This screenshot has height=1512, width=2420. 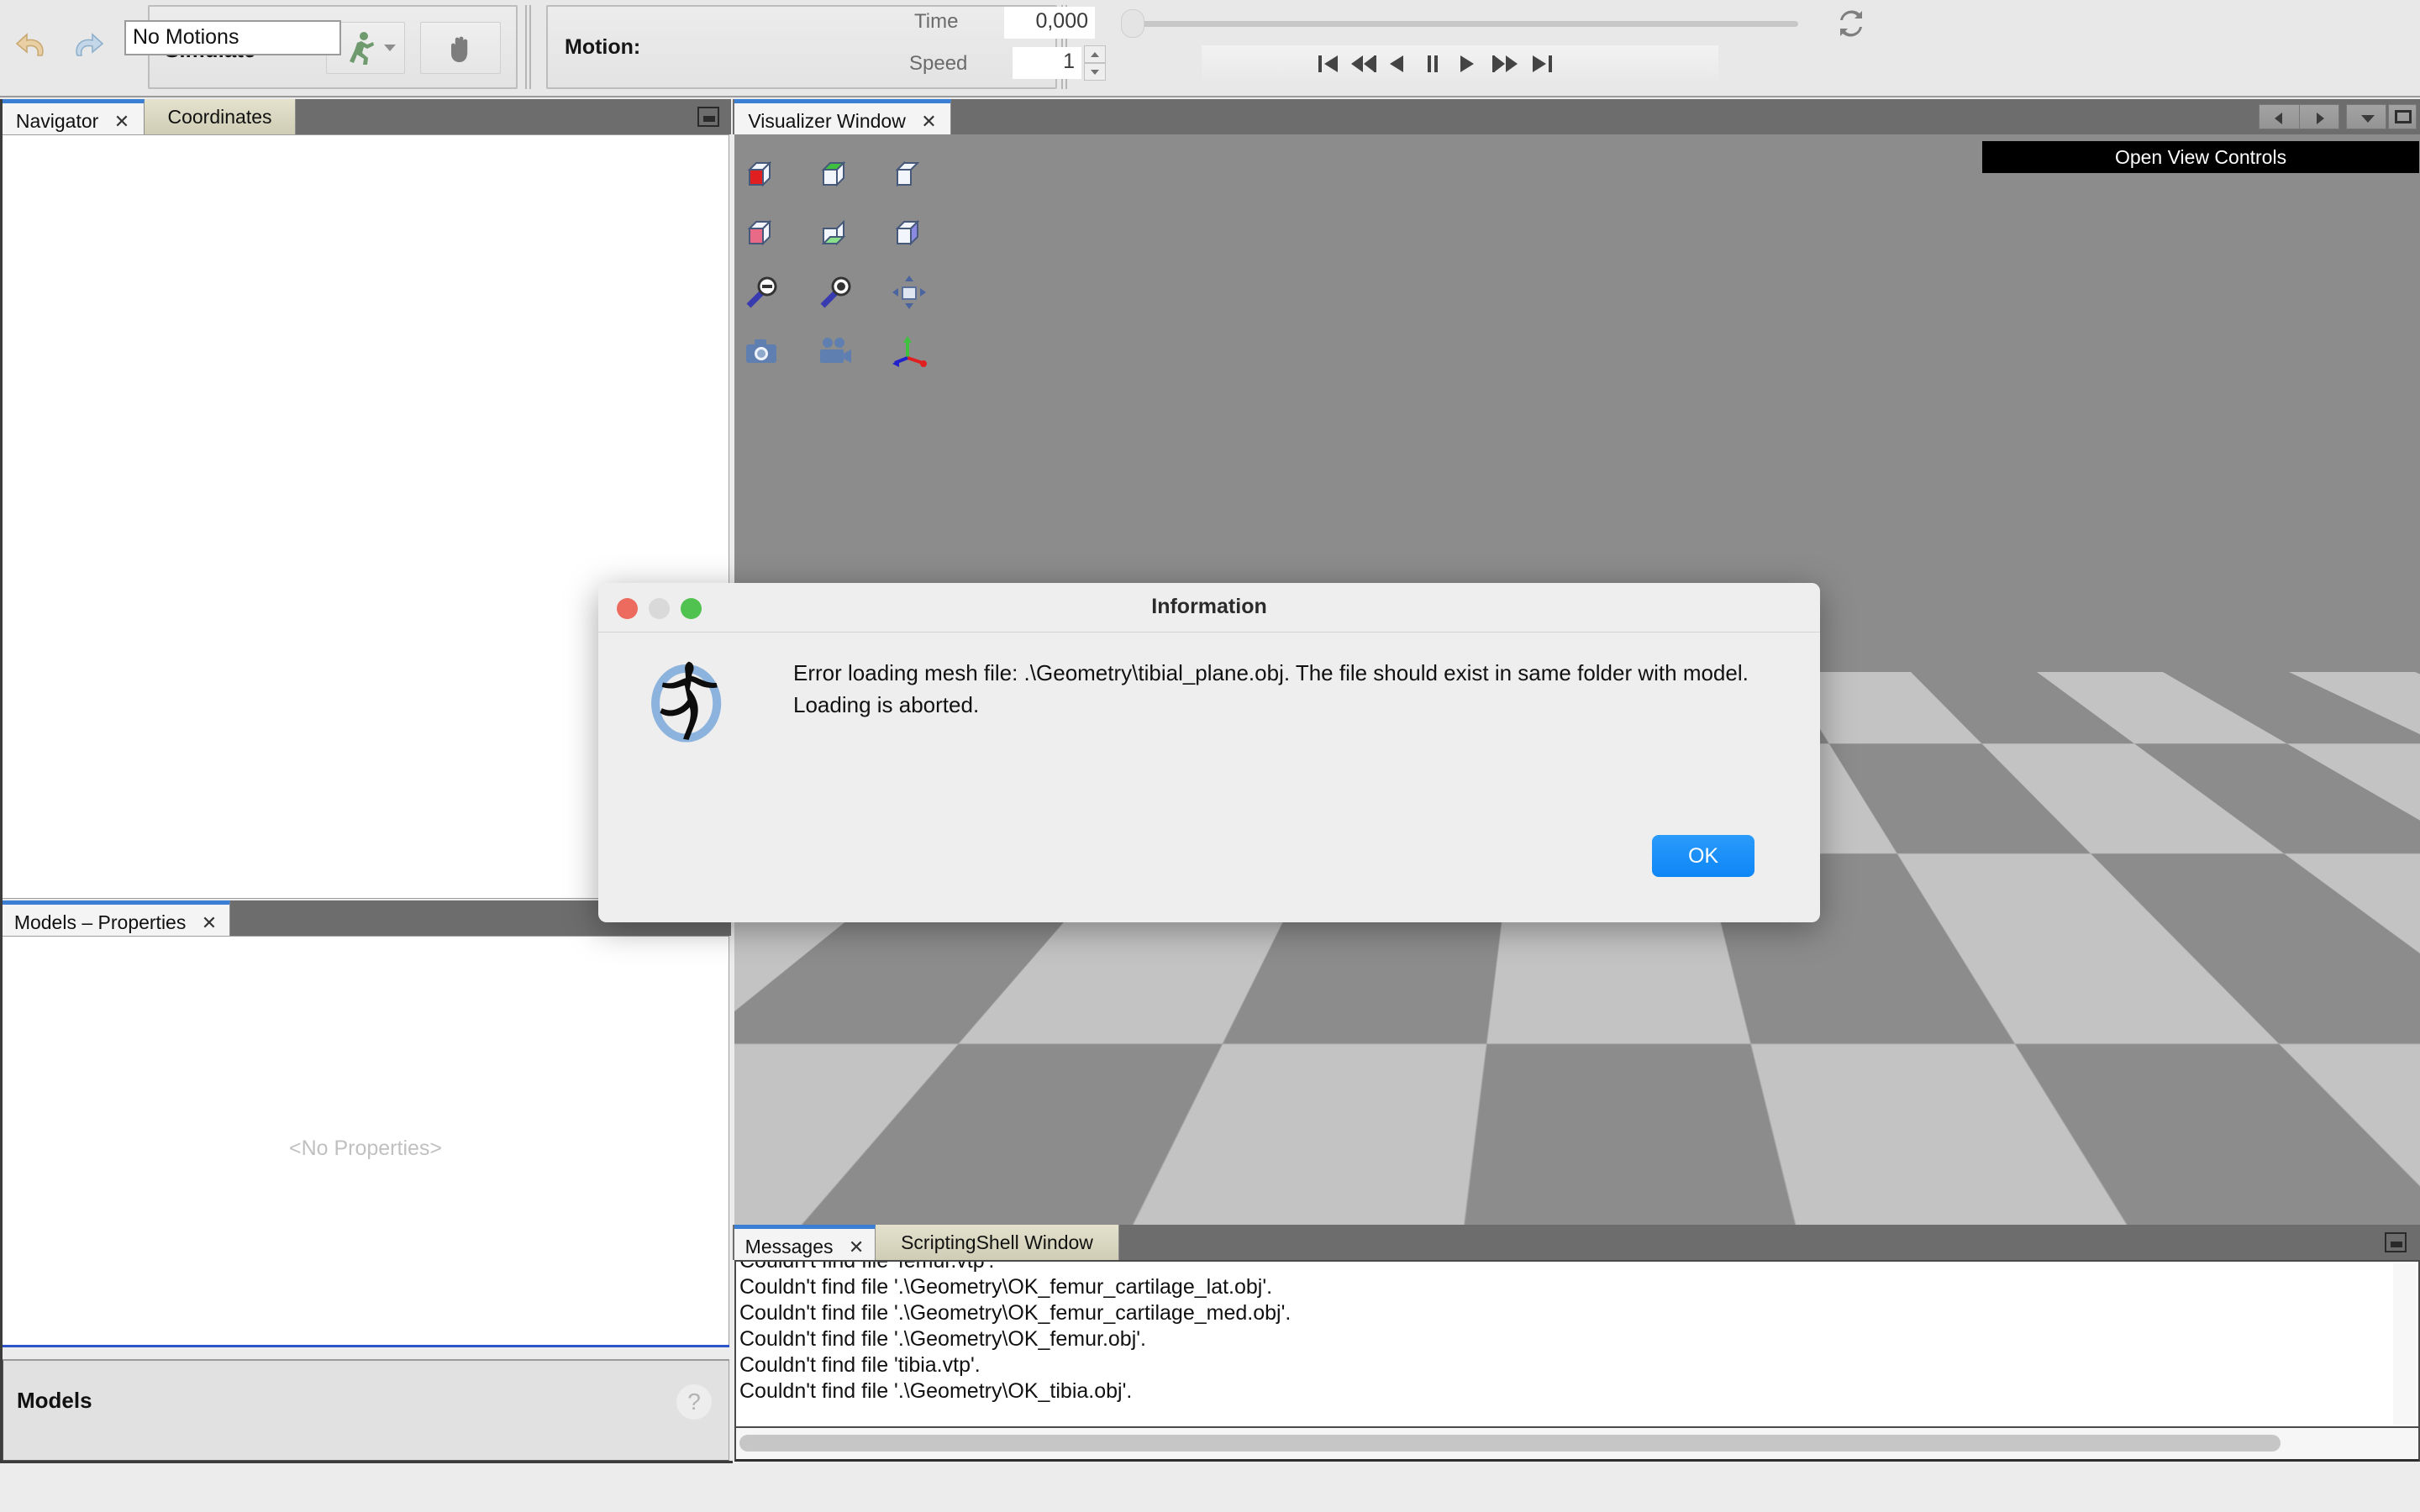 What do you see at coordinates (835, 174) in the screenshot?
I see `view-top-cube-icon` at bounding box center [835, 174].